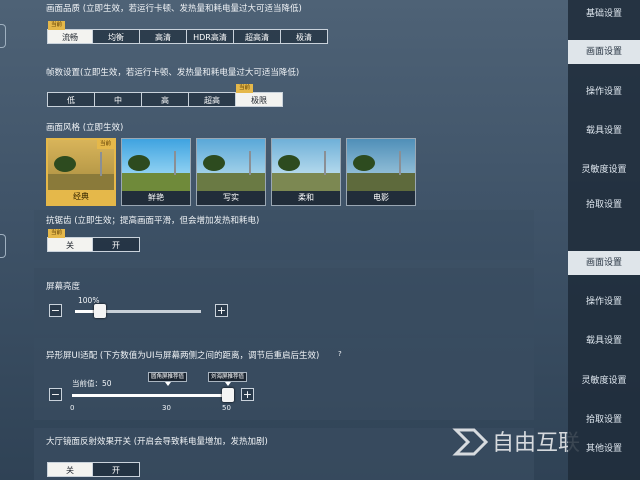 This screenshot has width=640, height=480. I want to click on reflection-title: 大厅镜面反射效果开关 (开启会导致耗电量增加，发热加剧), so click(157, 442).